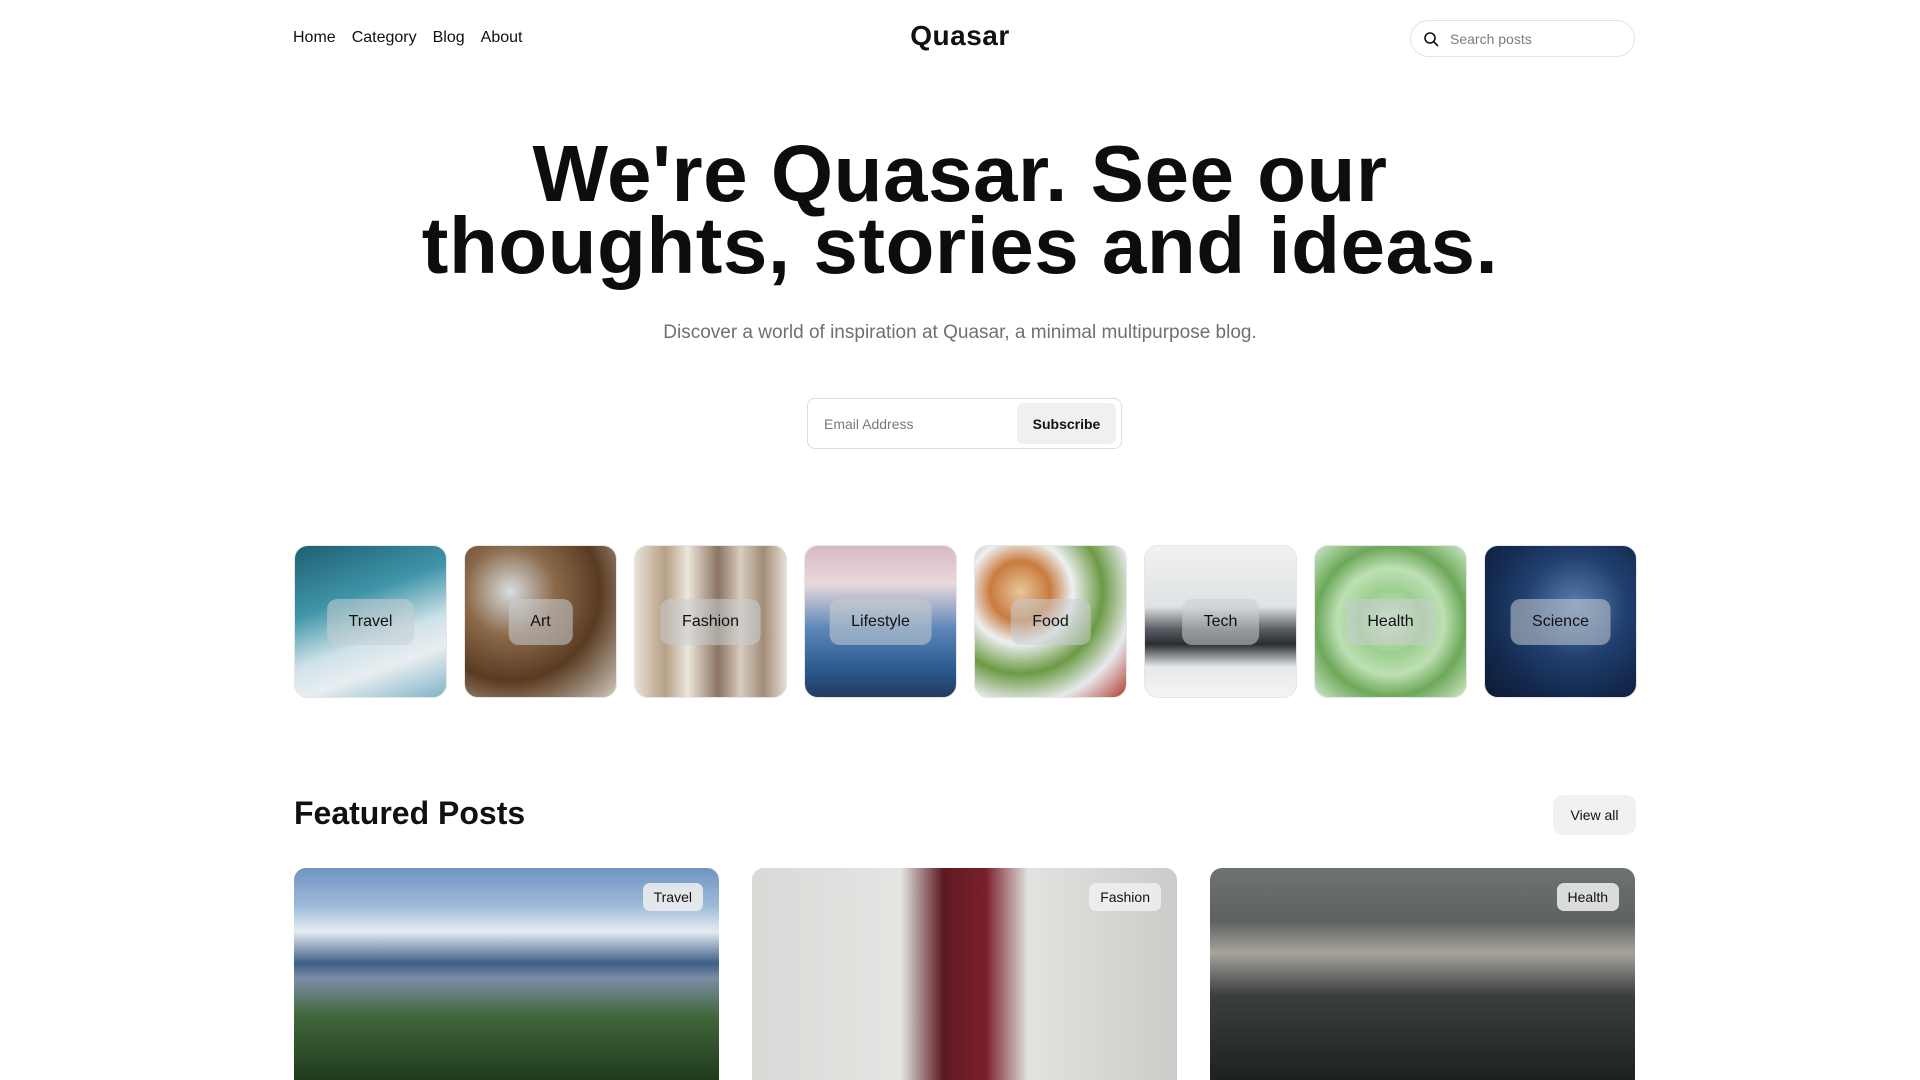 The height and width of the screenshot is (1080, 1920). What do you see at coordinates (449, 38) in the screenshot?
I see `nav-blog-link: Blog` at bounding box center [449, 38].